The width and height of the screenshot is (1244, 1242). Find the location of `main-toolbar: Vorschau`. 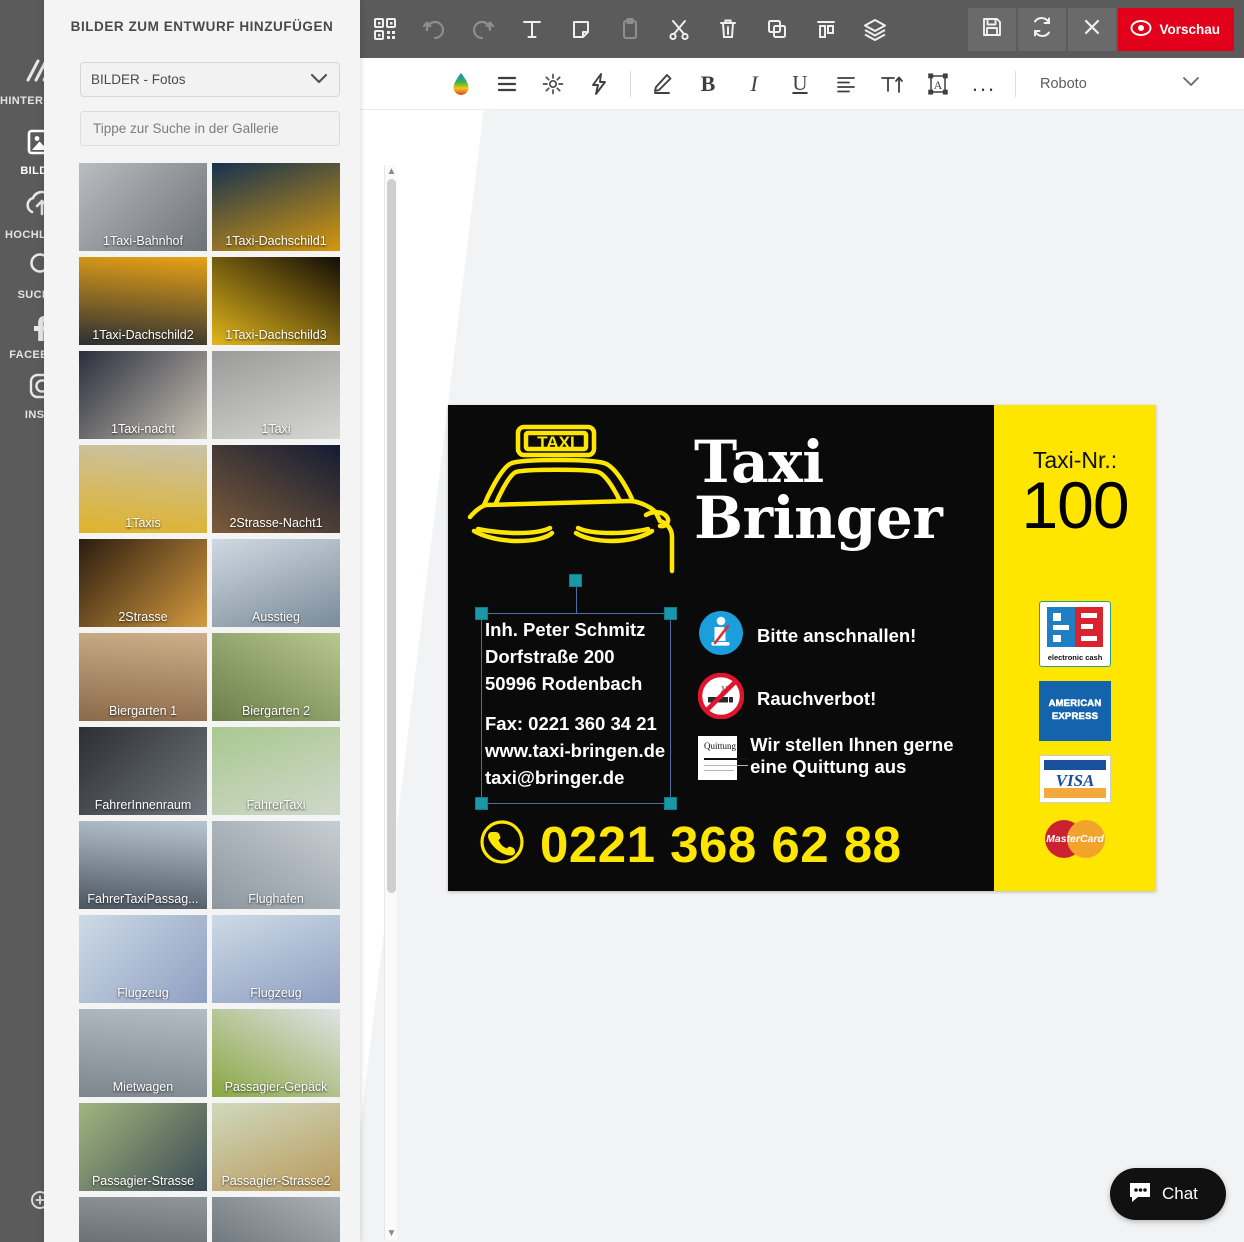

main-toolbar: Vorschau is located at coordinates (802, 29).